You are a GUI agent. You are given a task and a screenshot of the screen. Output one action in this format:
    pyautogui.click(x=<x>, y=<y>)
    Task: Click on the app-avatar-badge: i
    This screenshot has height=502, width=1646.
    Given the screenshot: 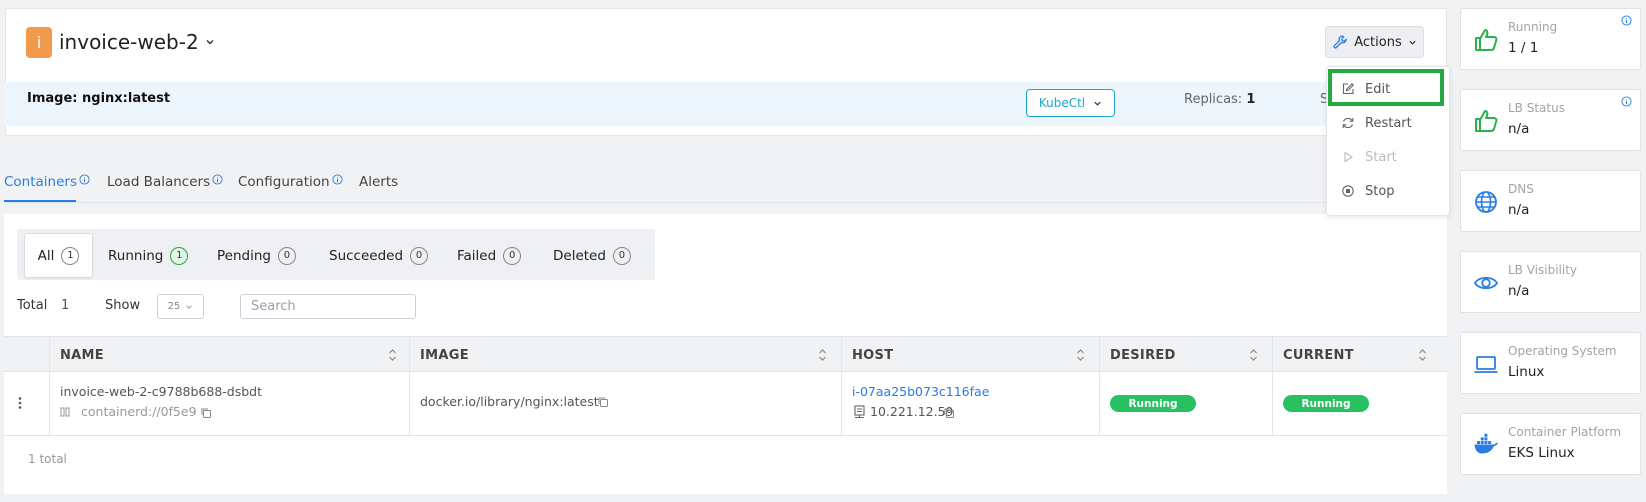 What is the action you would take?
    pyautogui.click(x=39, y=42)
    